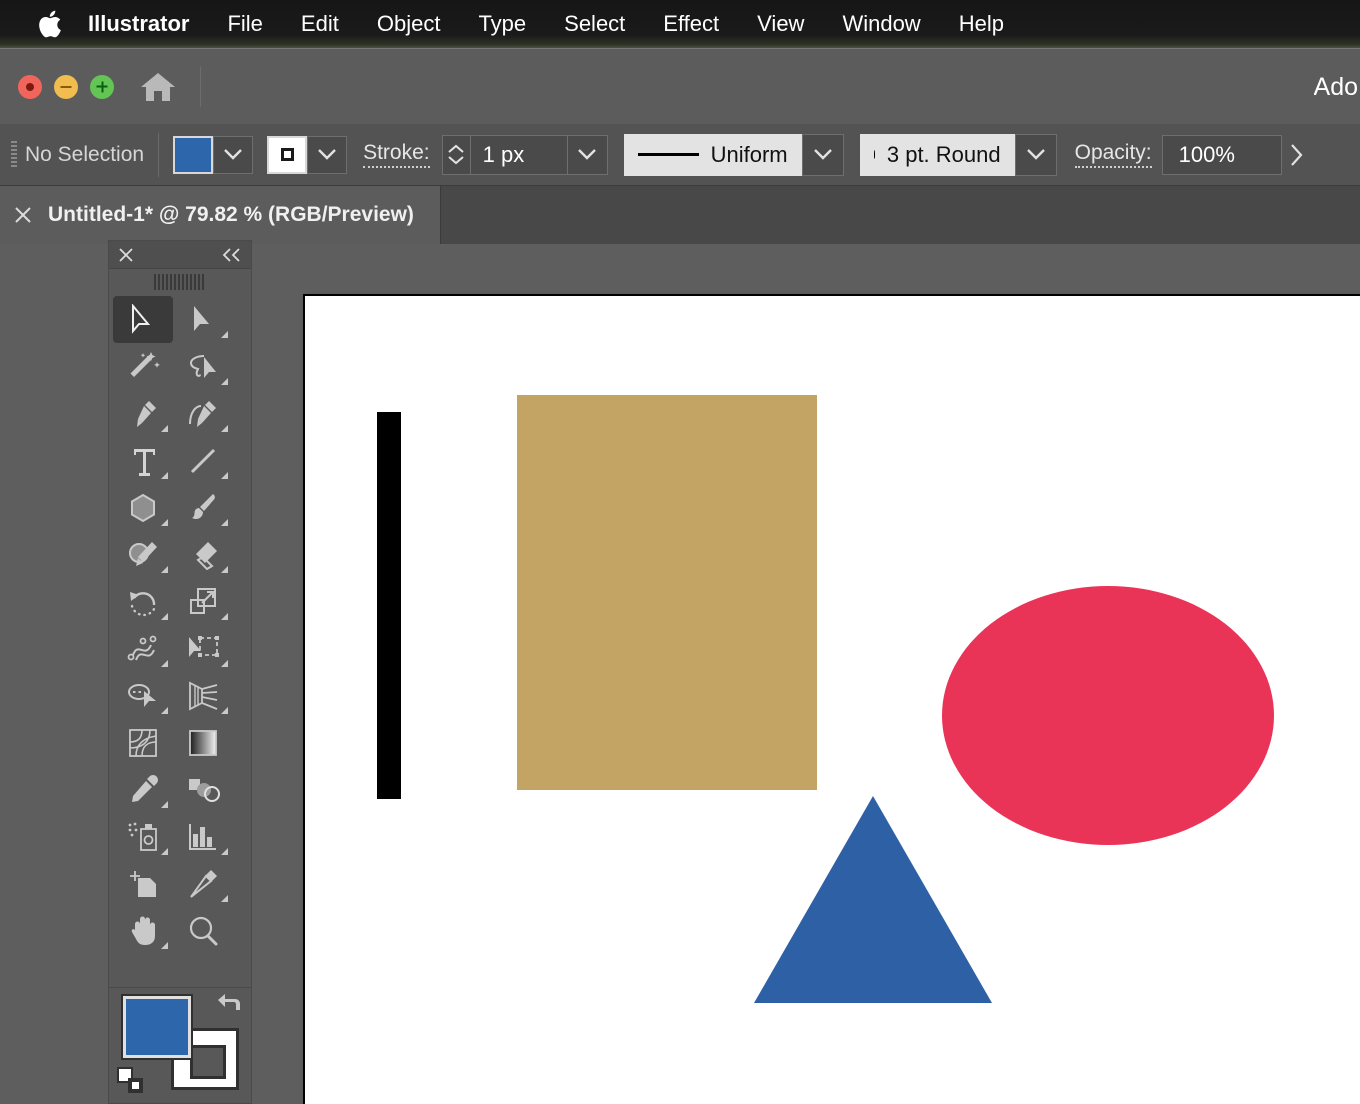 This screenshot has width=1360, height=1104. What do you see at coordinates (1035, 154) in the screenshot?
I see `brush-chevron-down-icon` at bounding box center [1035, 154].